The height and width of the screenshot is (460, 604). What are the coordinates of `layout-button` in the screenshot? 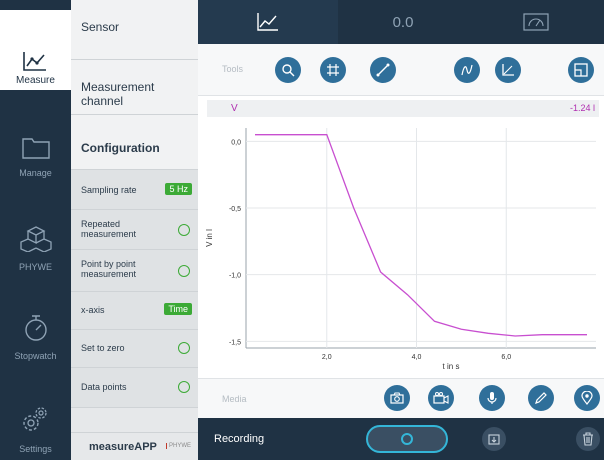 It's located at (581, 70).